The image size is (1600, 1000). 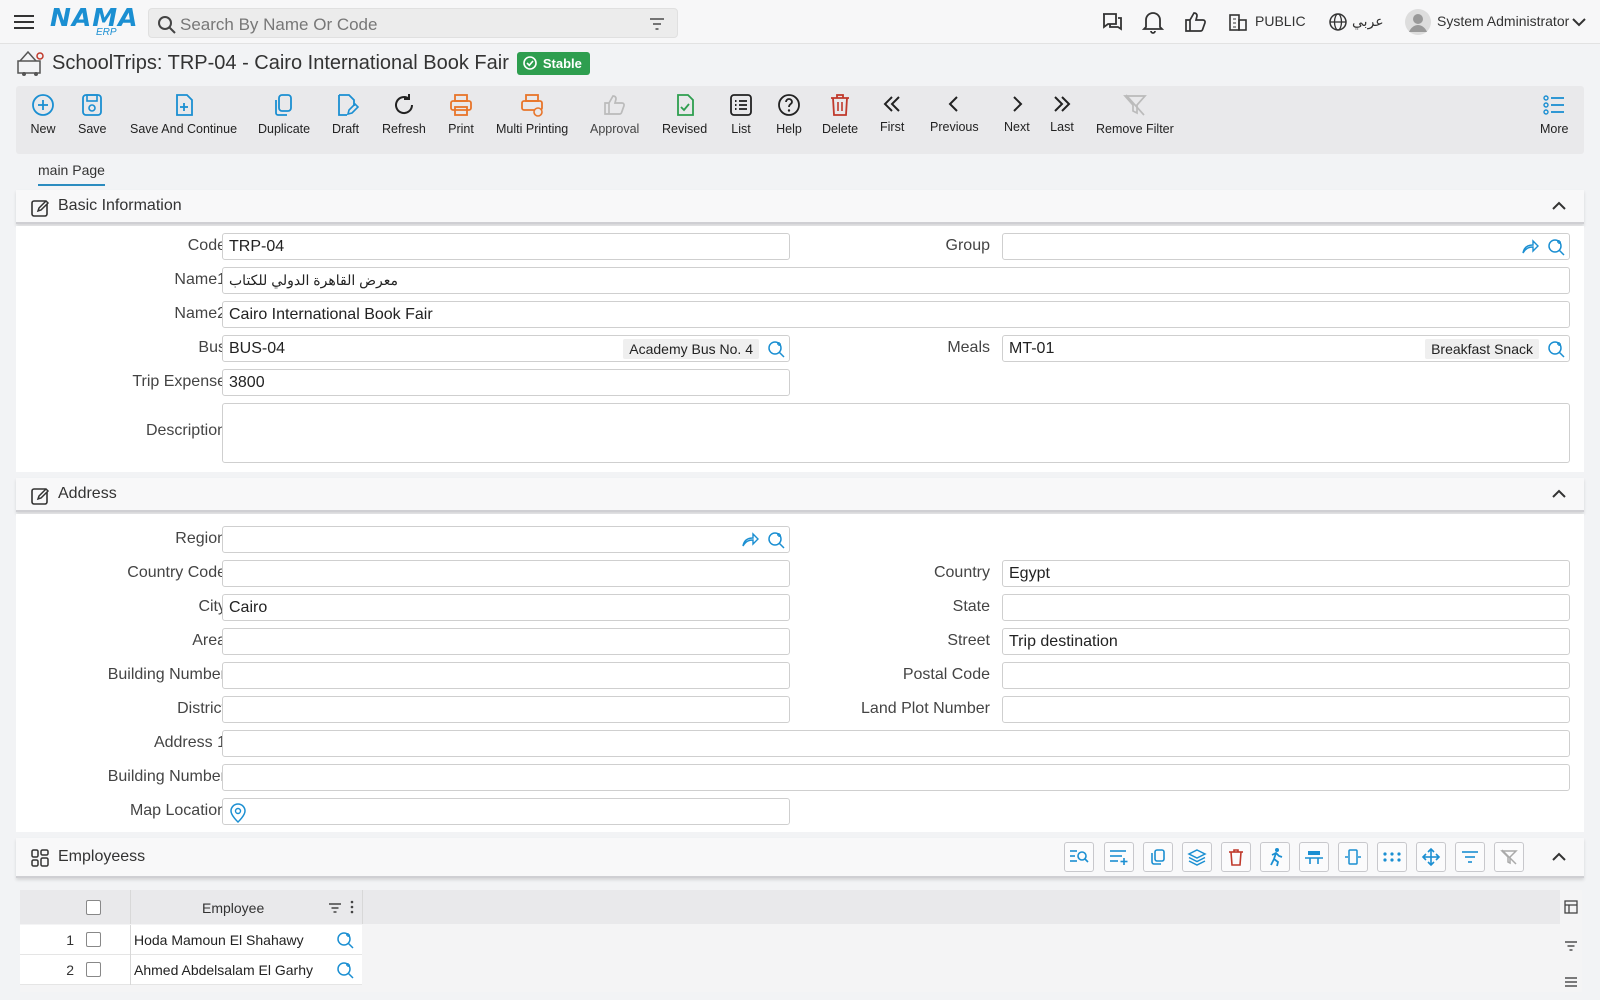 I want to click on table-row: 2 Ahmed Abdelsalam El Garhy, so click(x=191, y=970).